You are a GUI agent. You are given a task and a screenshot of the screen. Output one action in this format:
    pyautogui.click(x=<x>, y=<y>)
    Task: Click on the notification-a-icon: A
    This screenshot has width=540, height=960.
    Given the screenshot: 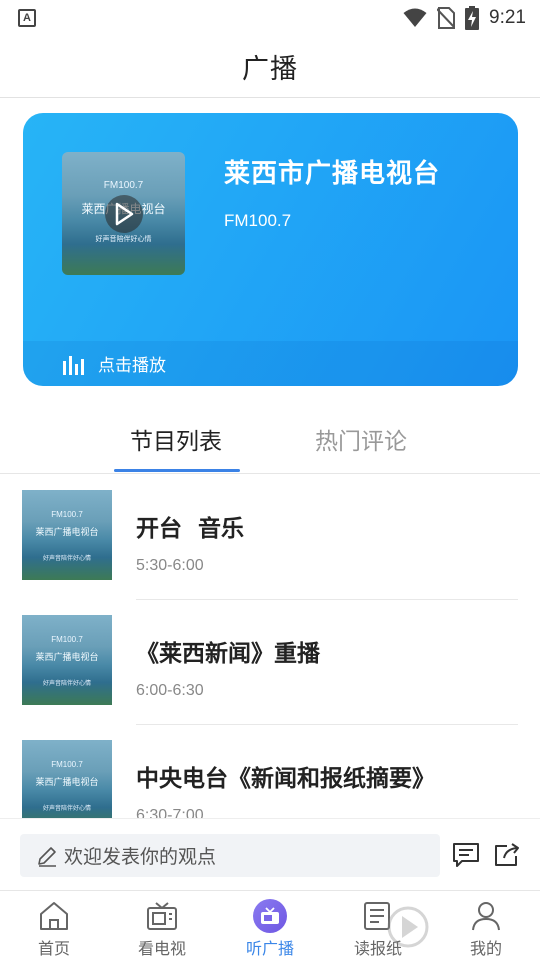 What is the action you would take?
    pyautogui.click(x=27, y=18)
    